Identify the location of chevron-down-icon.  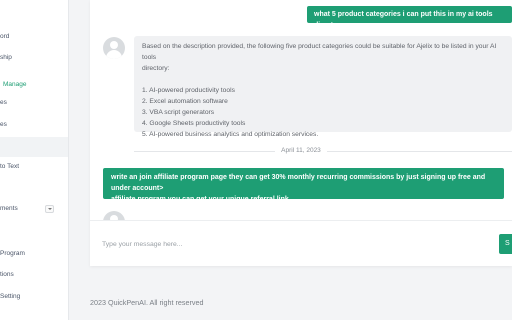
(49, 209).